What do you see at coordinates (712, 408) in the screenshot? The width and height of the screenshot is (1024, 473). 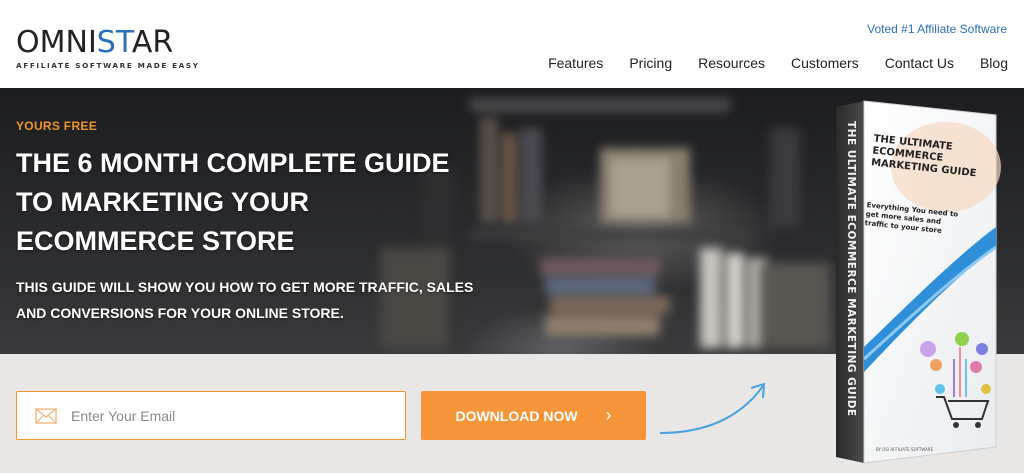 I see `curved-arrow-icon` at bounding box center [712, 408].